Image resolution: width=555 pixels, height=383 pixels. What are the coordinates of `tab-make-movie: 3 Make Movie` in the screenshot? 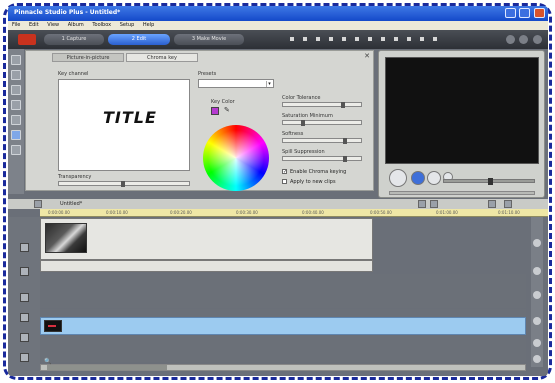 It's located at (209, 39).